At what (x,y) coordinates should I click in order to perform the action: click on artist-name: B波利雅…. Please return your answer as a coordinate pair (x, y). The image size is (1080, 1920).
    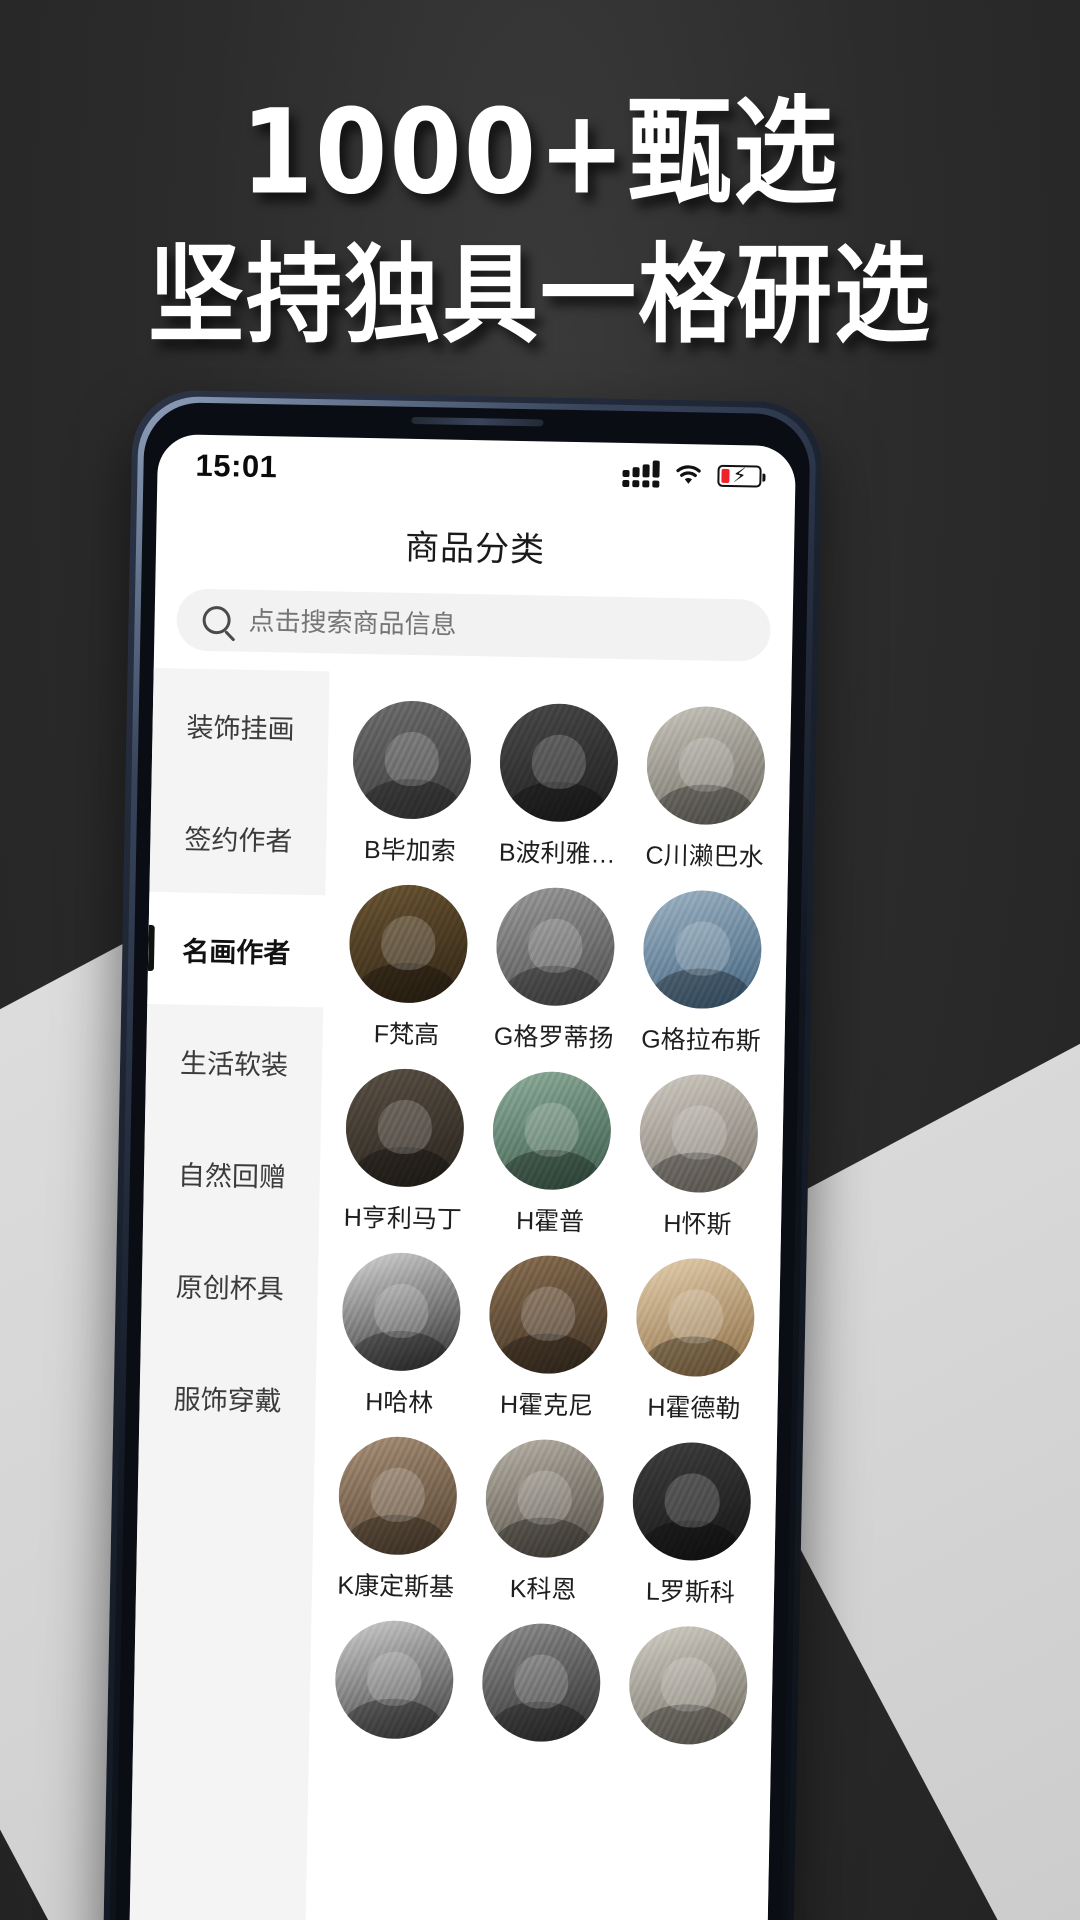
    Looking at the image, I should click on (557, 853).